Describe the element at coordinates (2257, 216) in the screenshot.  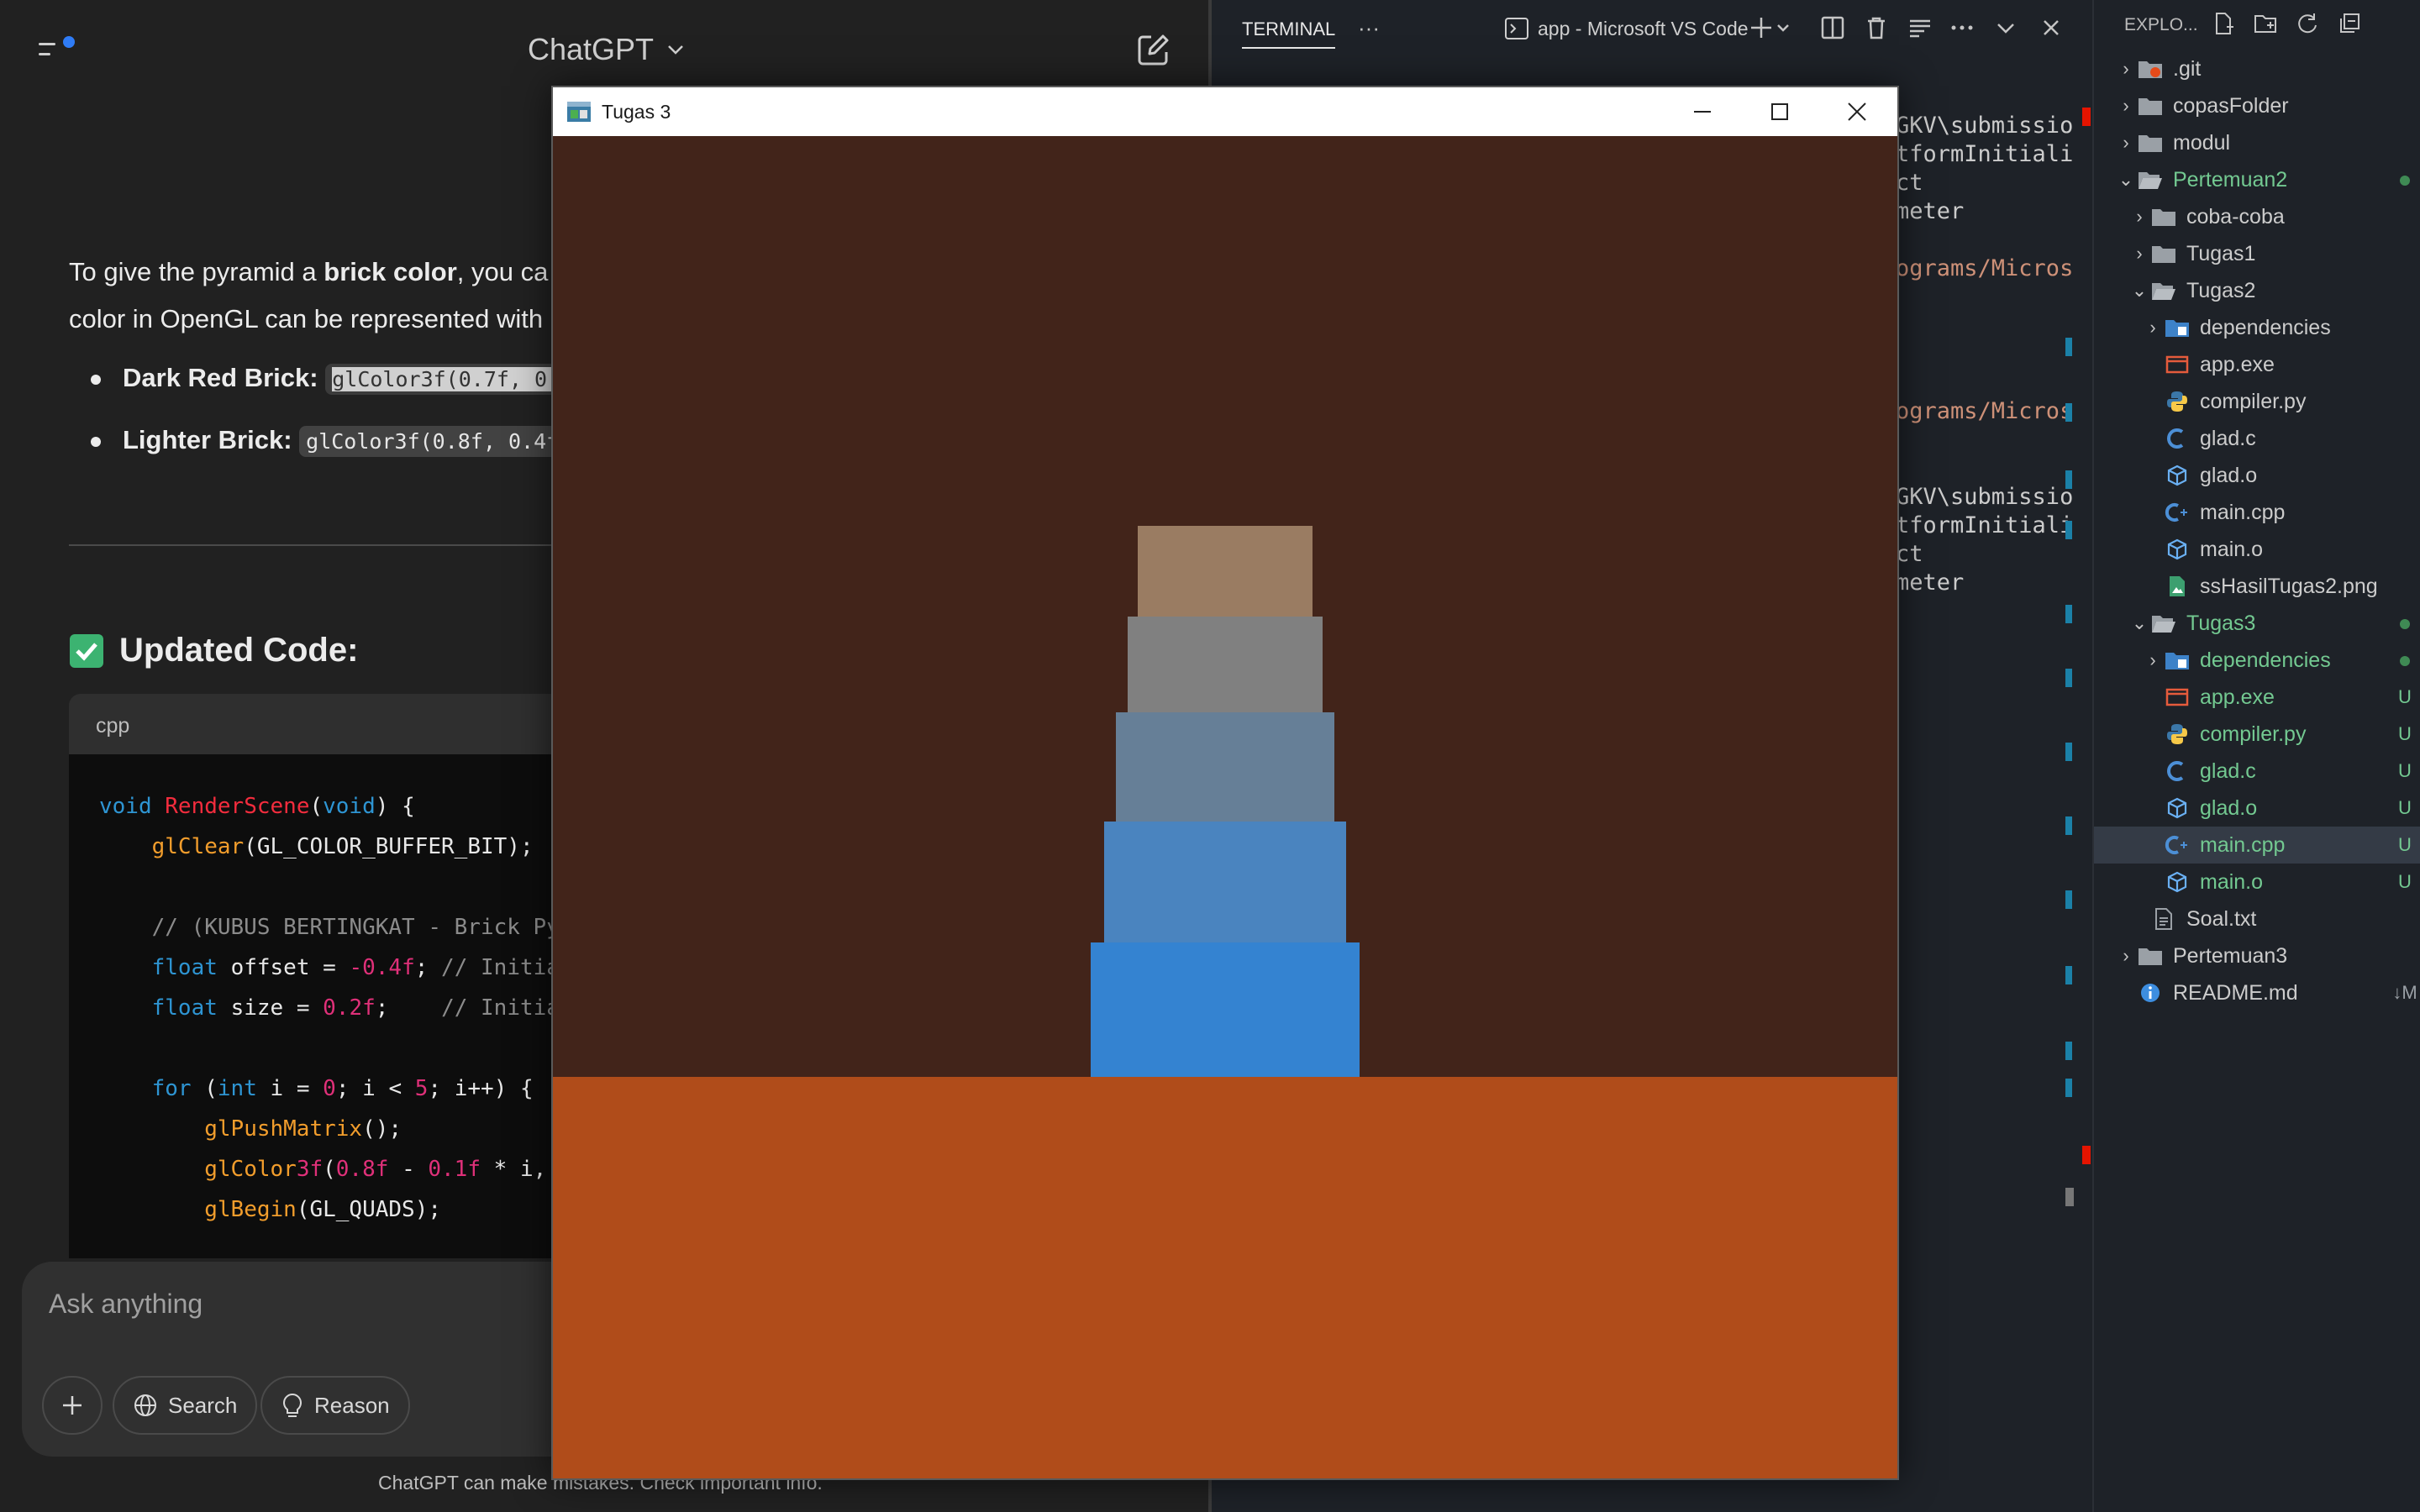
I see `tree-item-coba-coba: › coba-coba` at that location.